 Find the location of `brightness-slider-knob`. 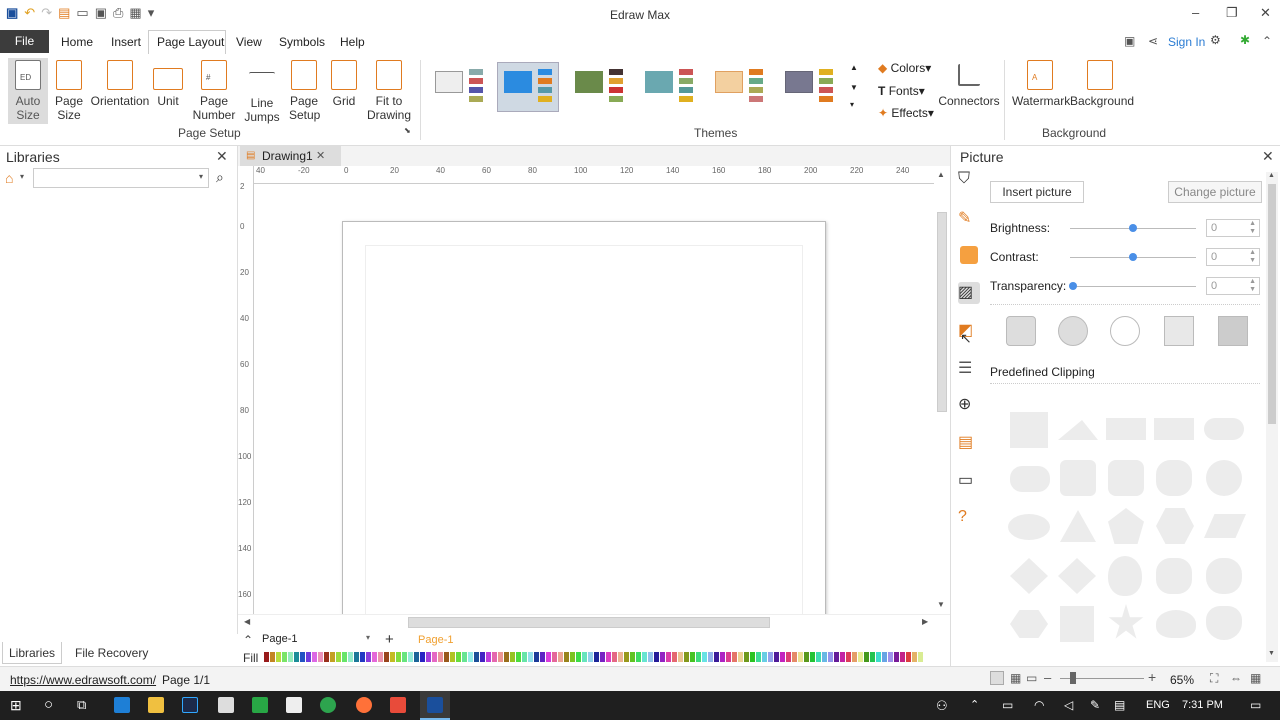

brightness-slider-knob is located at coordinates (1133, 228).